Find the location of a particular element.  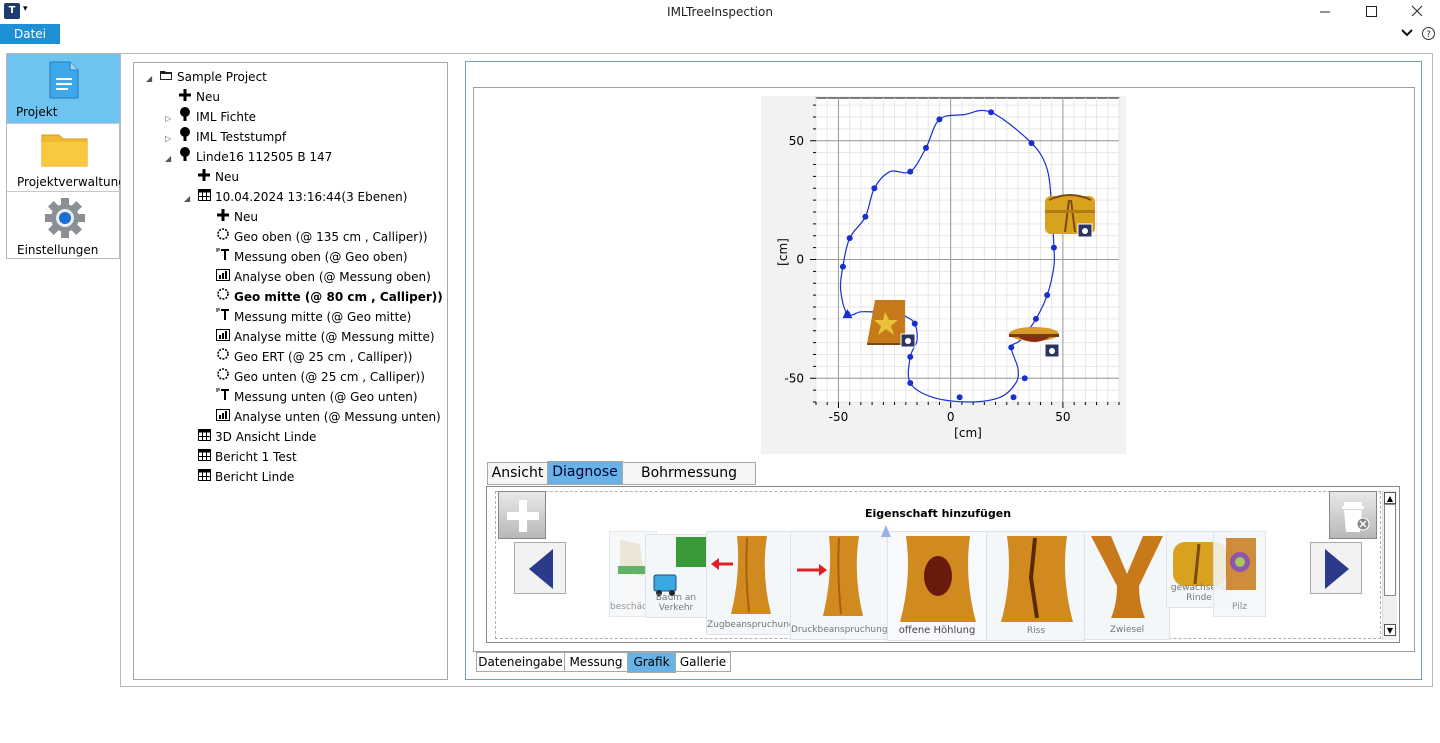

minimize-icon is located at coordinates (1325, 12).